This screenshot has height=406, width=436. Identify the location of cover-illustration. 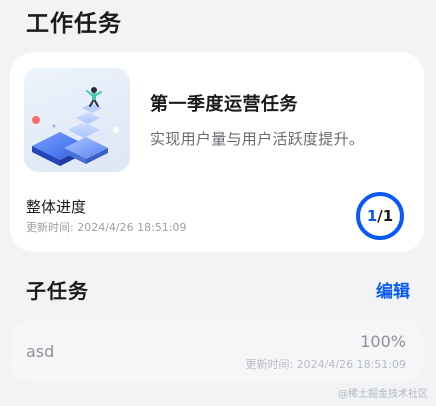
(75, 126).